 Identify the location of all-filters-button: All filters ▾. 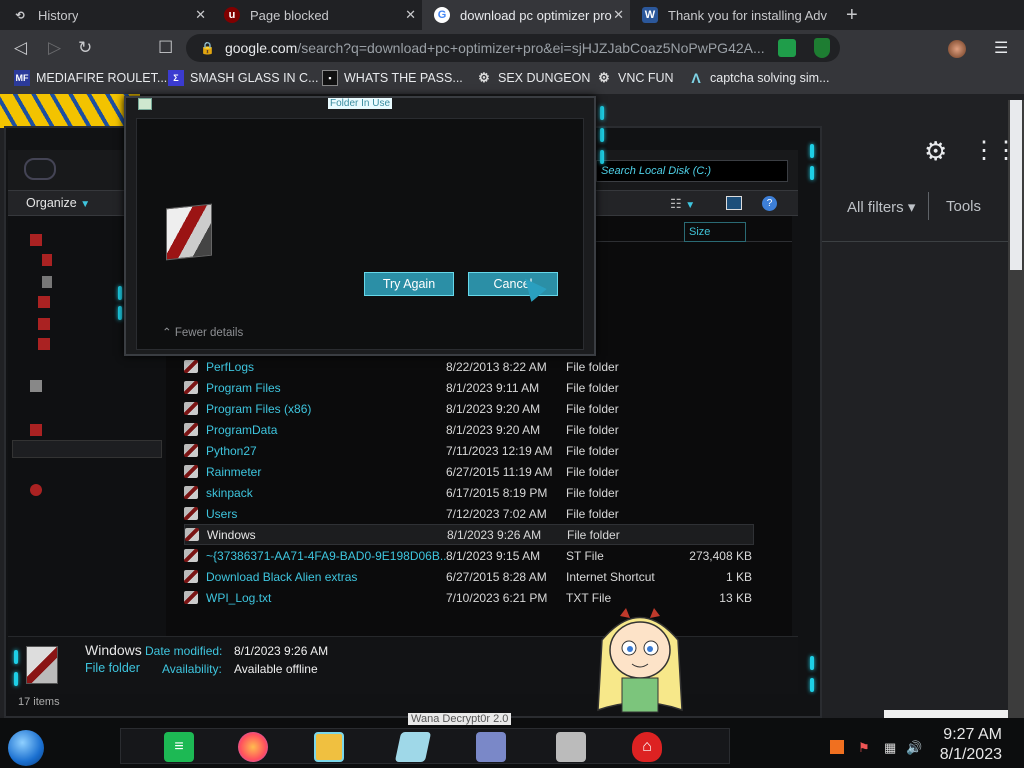
(881, 207).